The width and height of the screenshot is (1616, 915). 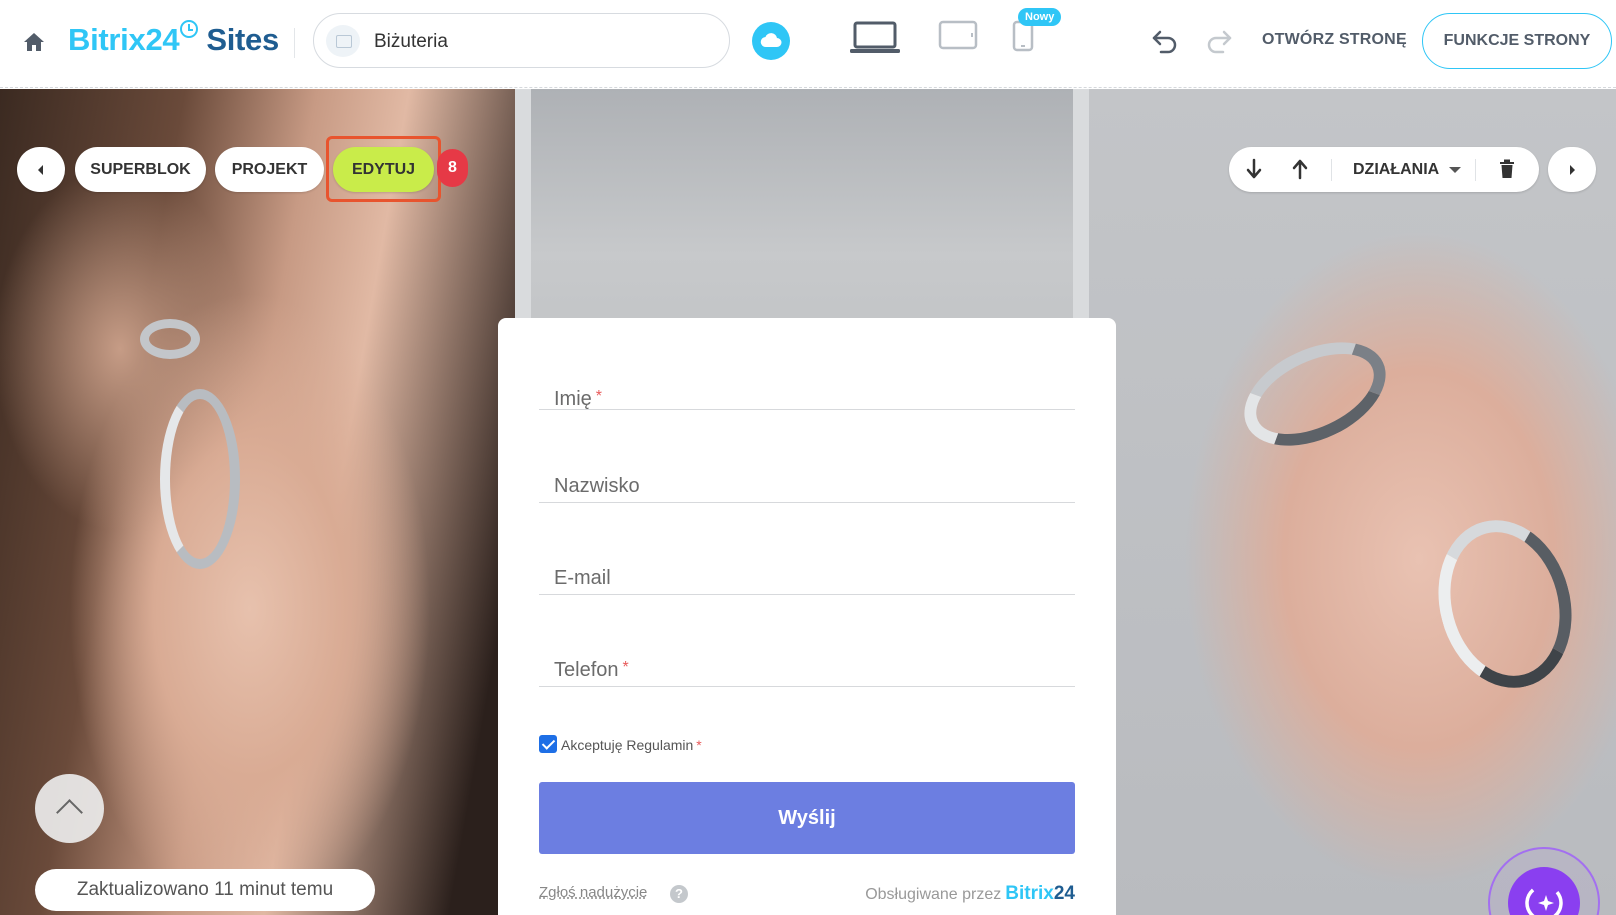 I want to click on earring-image, so click(x=200, y=479).